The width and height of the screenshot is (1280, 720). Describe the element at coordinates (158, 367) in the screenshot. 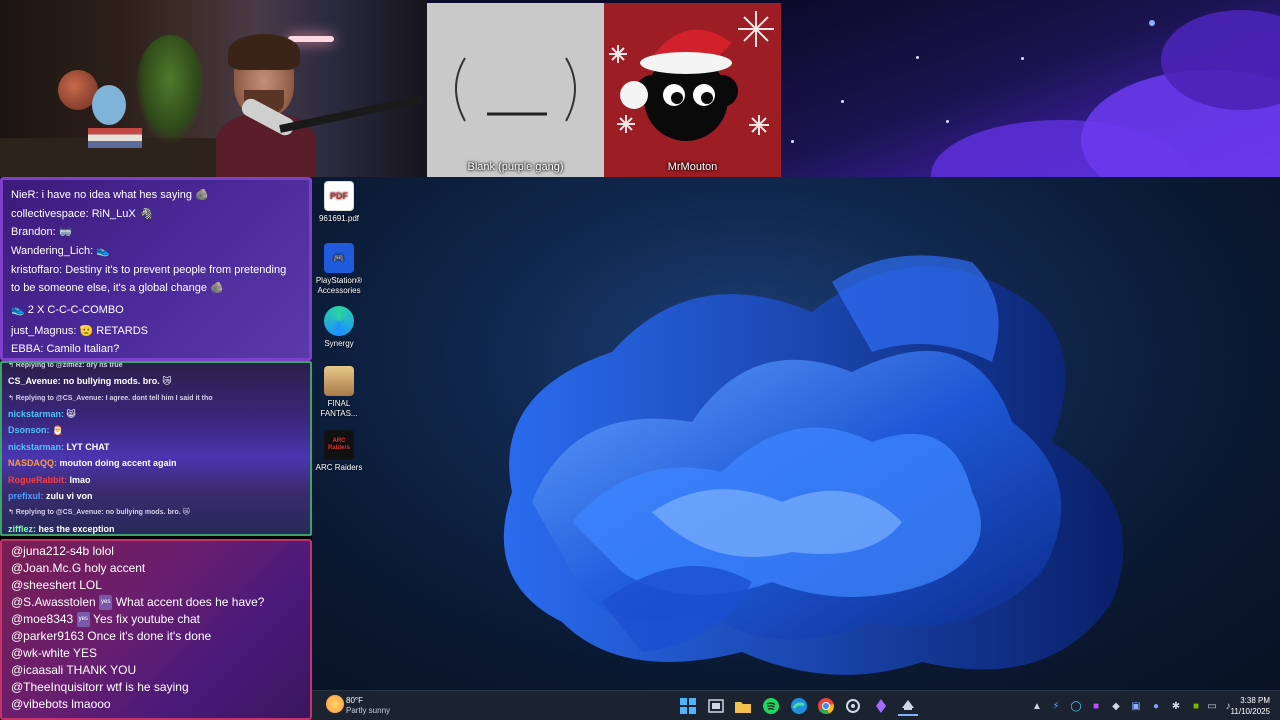

I see `reply-context: ↰ Replying to @zifflez: dry its true` at that location.